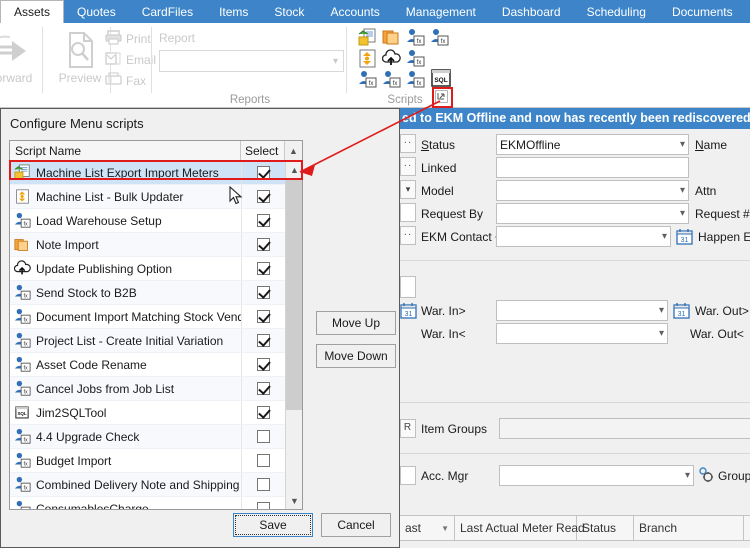 The height and width of the screenshot is (548, 750). Describe the element at coordinates (125, 150) in the screenshot. I see `column-header-script-name: Script Name` at that location.